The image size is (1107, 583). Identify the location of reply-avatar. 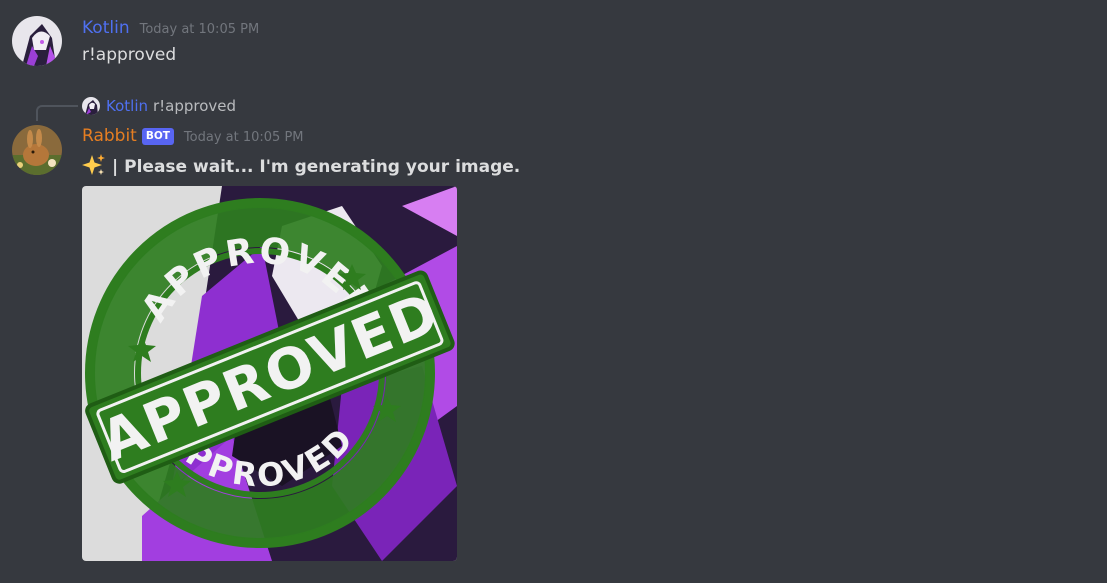
(91, 106).